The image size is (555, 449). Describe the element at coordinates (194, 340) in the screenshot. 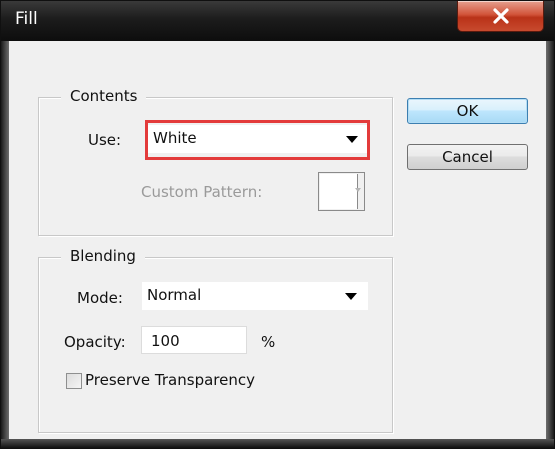

I see `opacity-input: 100` at that location.